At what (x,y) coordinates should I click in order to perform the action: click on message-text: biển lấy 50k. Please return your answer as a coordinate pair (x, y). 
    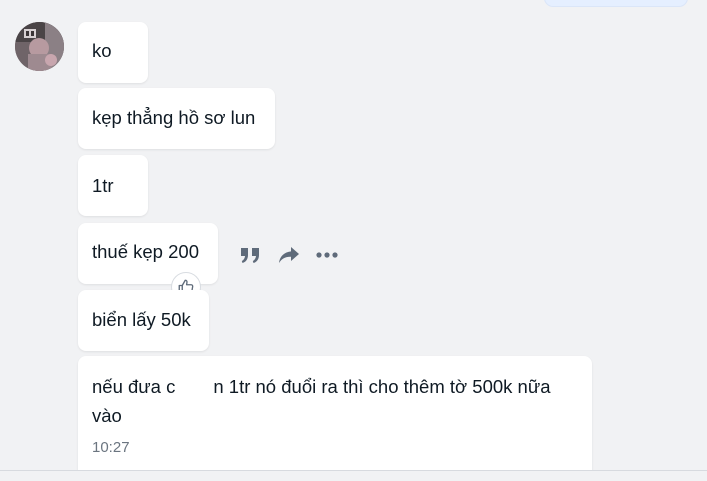
    Looking at the image, I should click on (141, 319).